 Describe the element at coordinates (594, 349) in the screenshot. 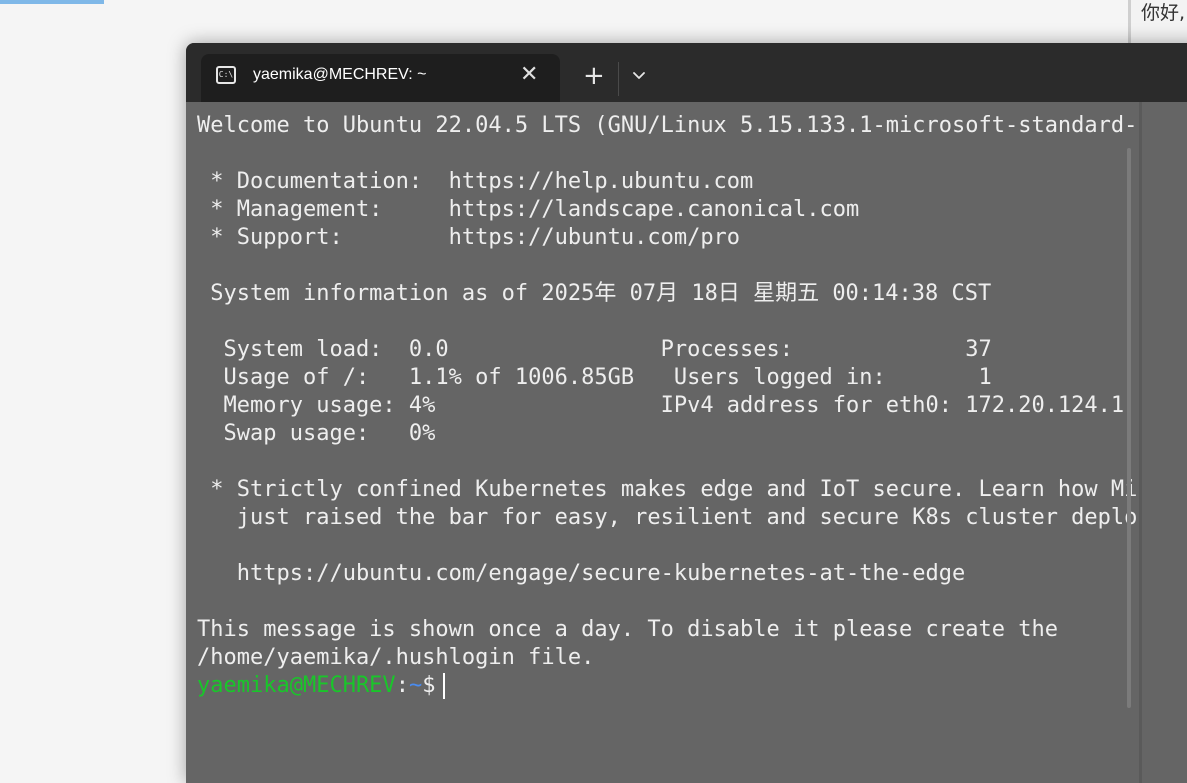

I see `terminal-line: System load: 0.0 Processes: 37` at that location.